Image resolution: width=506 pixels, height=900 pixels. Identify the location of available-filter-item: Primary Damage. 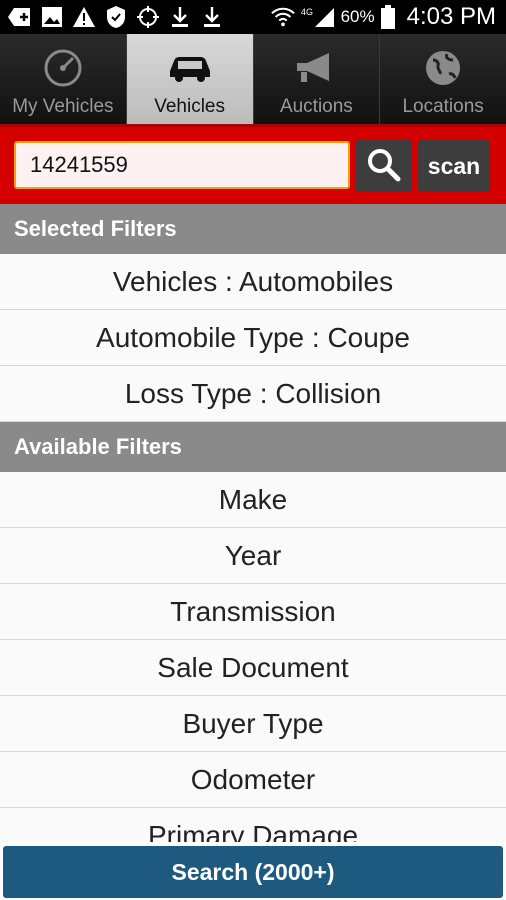
(253, 827).